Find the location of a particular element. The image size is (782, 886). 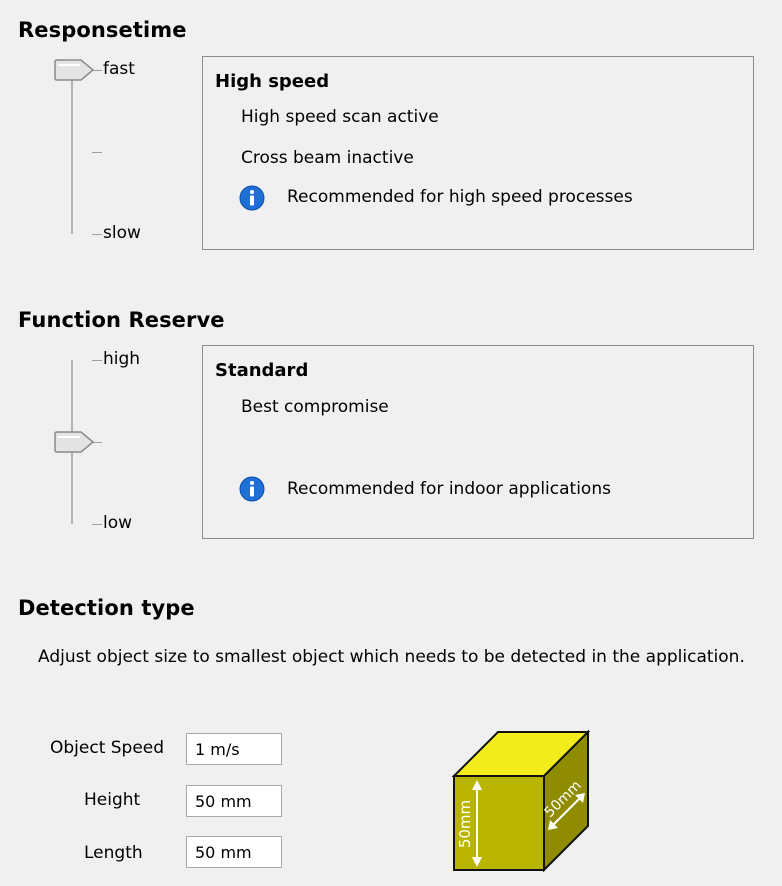

info-text: Recommended for indoor applications is located at coordinates (449, 489).